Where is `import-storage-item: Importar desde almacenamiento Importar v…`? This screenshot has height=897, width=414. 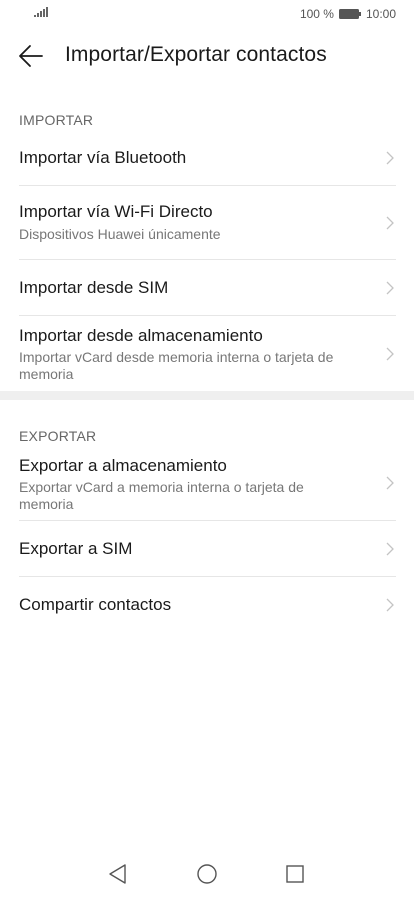 import-storage-item: Importar desde almacenamiento Importar v… is located at coordinates (207, 353).